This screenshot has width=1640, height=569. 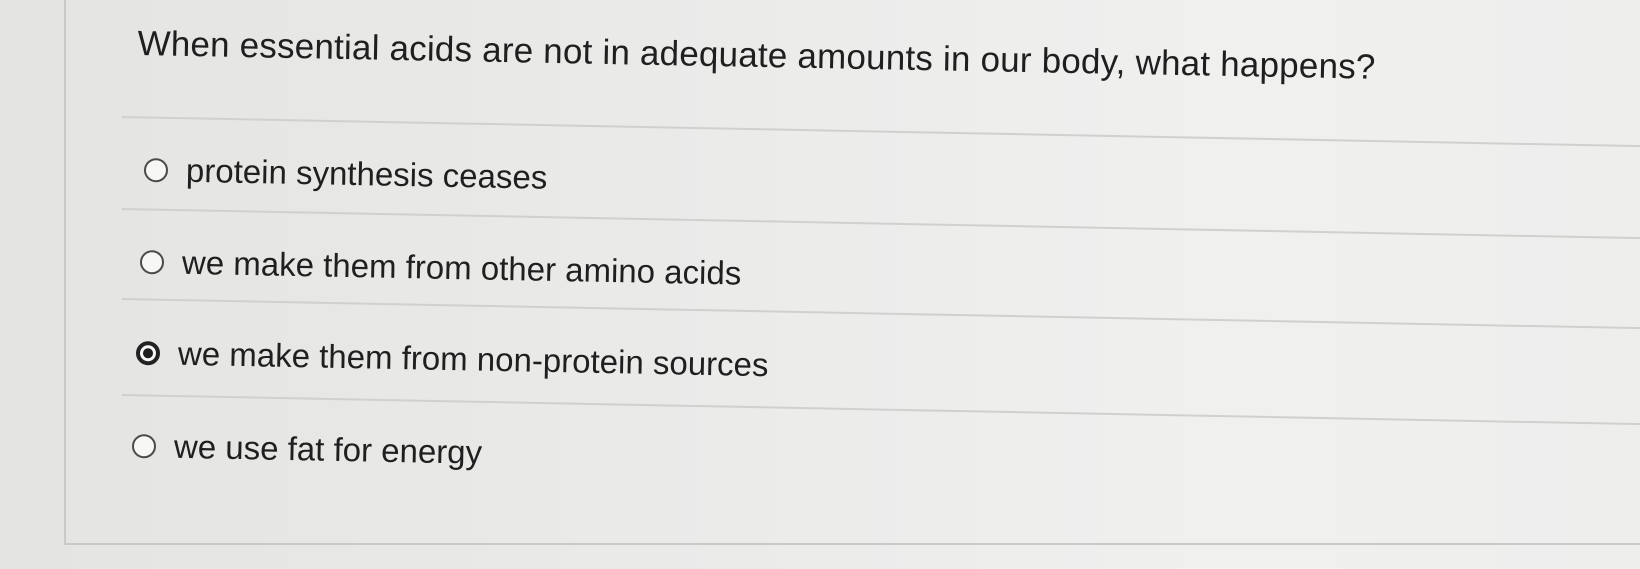 I want to click on radio-button-selected, so click(x=148, y=353).